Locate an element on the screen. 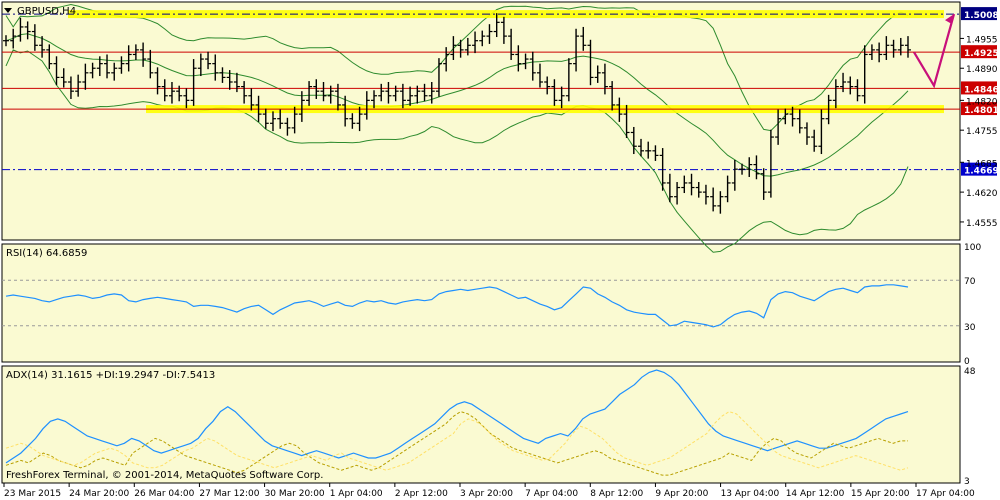 This screenshot has width=1000, height=500. time-axis-label: 17 Apr 04:00 is located at coordinates (945, 494).